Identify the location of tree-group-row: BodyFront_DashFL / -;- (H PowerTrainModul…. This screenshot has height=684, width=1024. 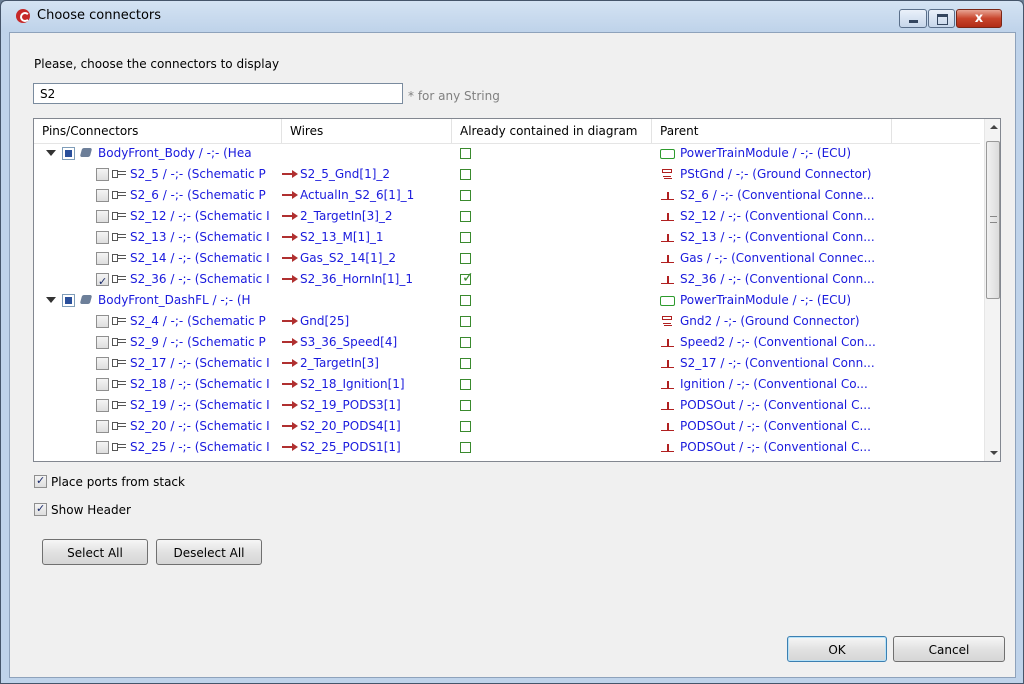
(507, 300).